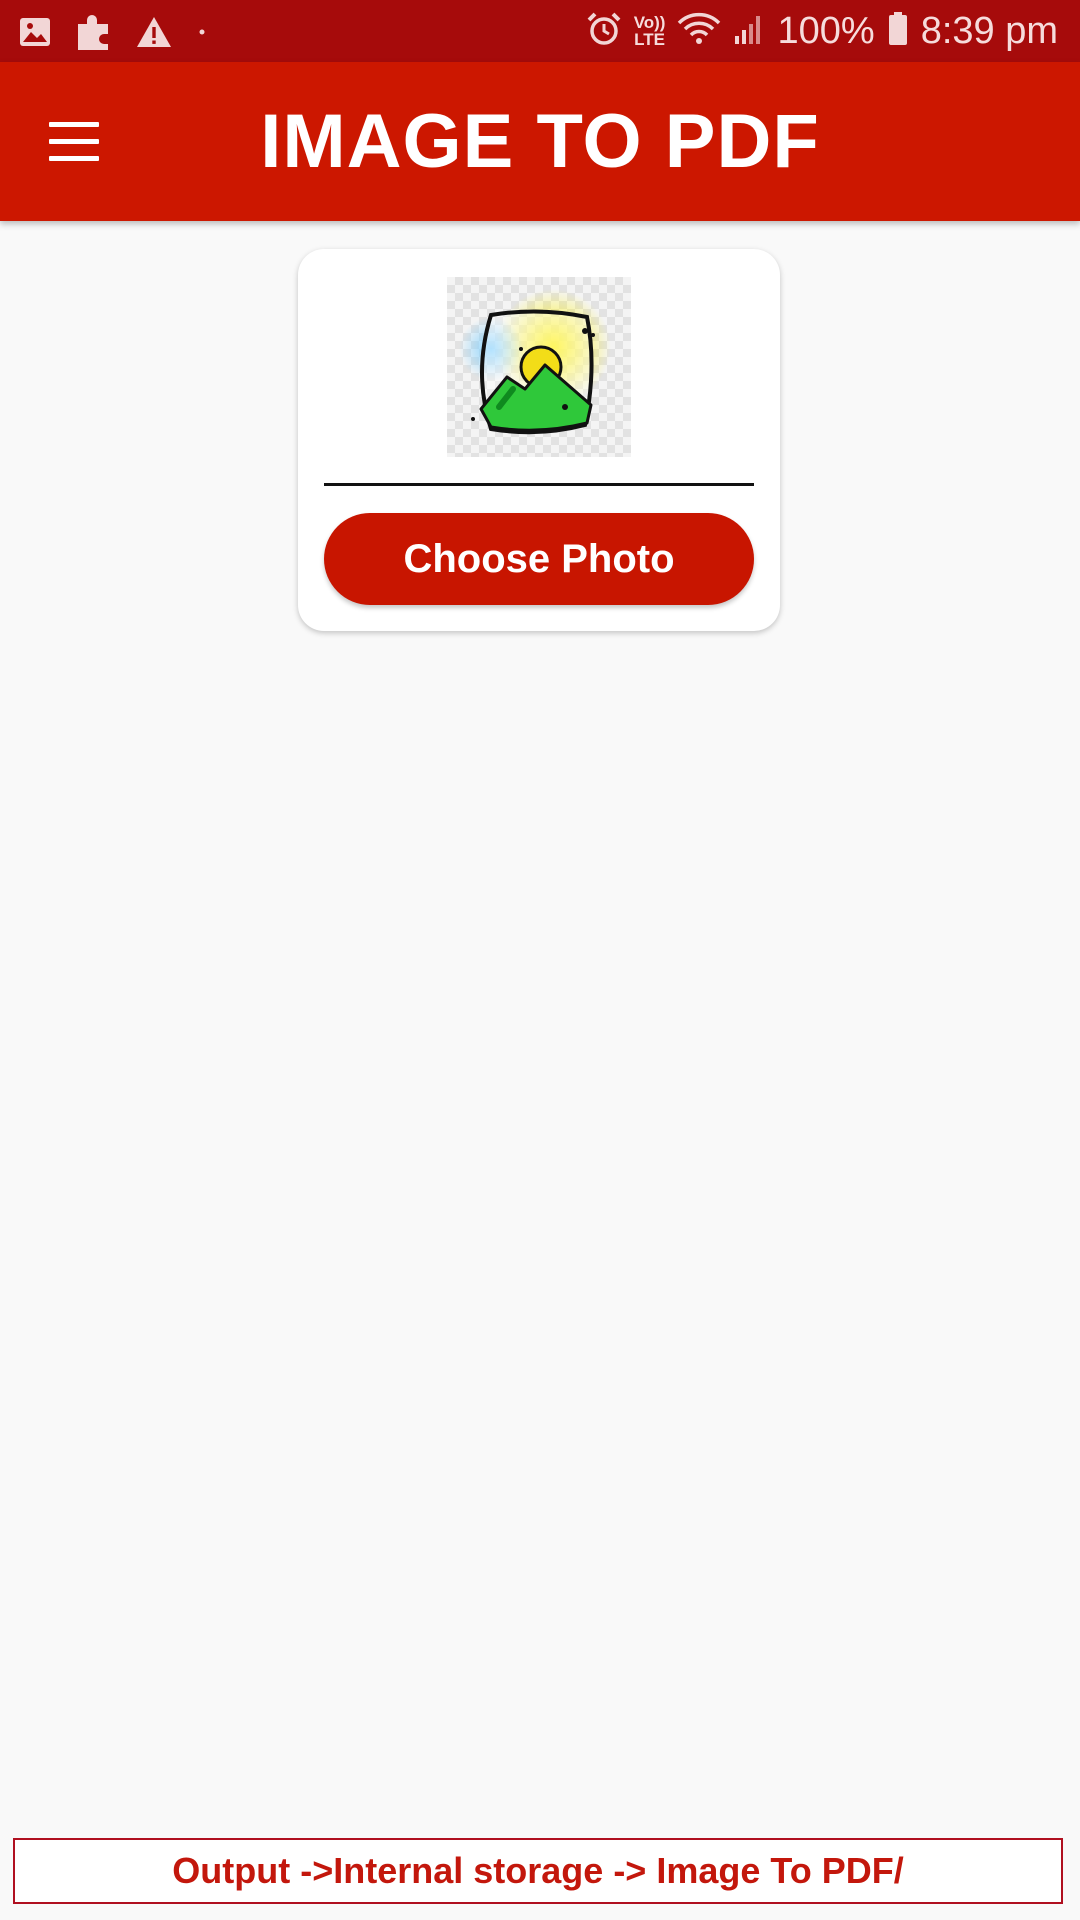 This screenshot has width=1080, height=1920. I want to click on app-title: IMAGE TO PDF, so click(540, 141).